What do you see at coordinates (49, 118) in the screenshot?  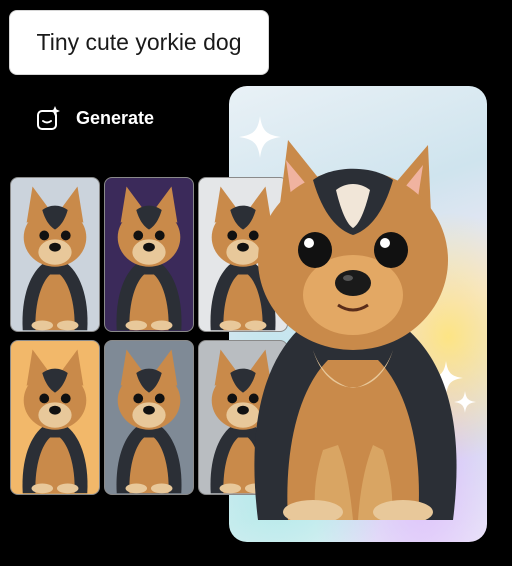 I see `sparkle-wand-icon` at bounding box center [49, 118].